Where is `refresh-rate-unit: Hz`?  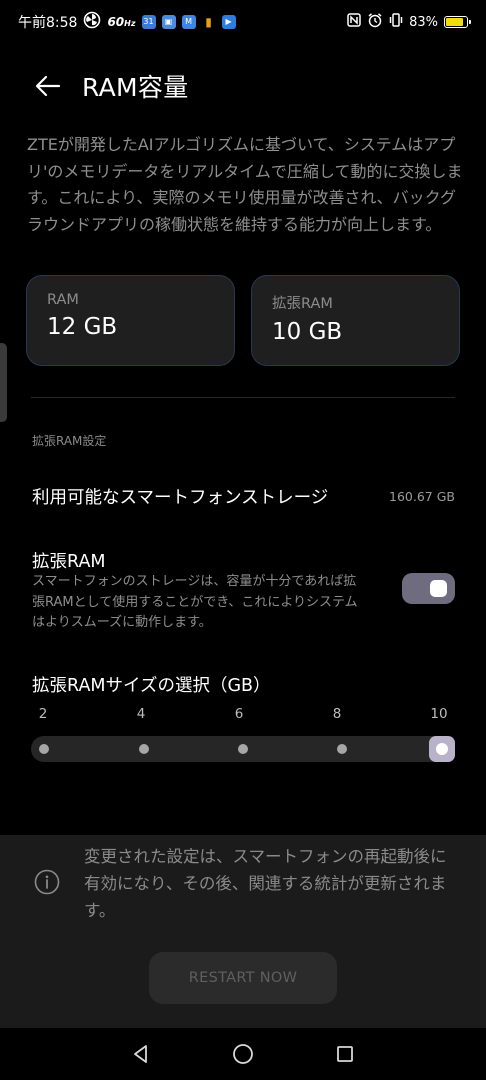 refresh-rate-unit: Hz is located at coordinates (130, 23).